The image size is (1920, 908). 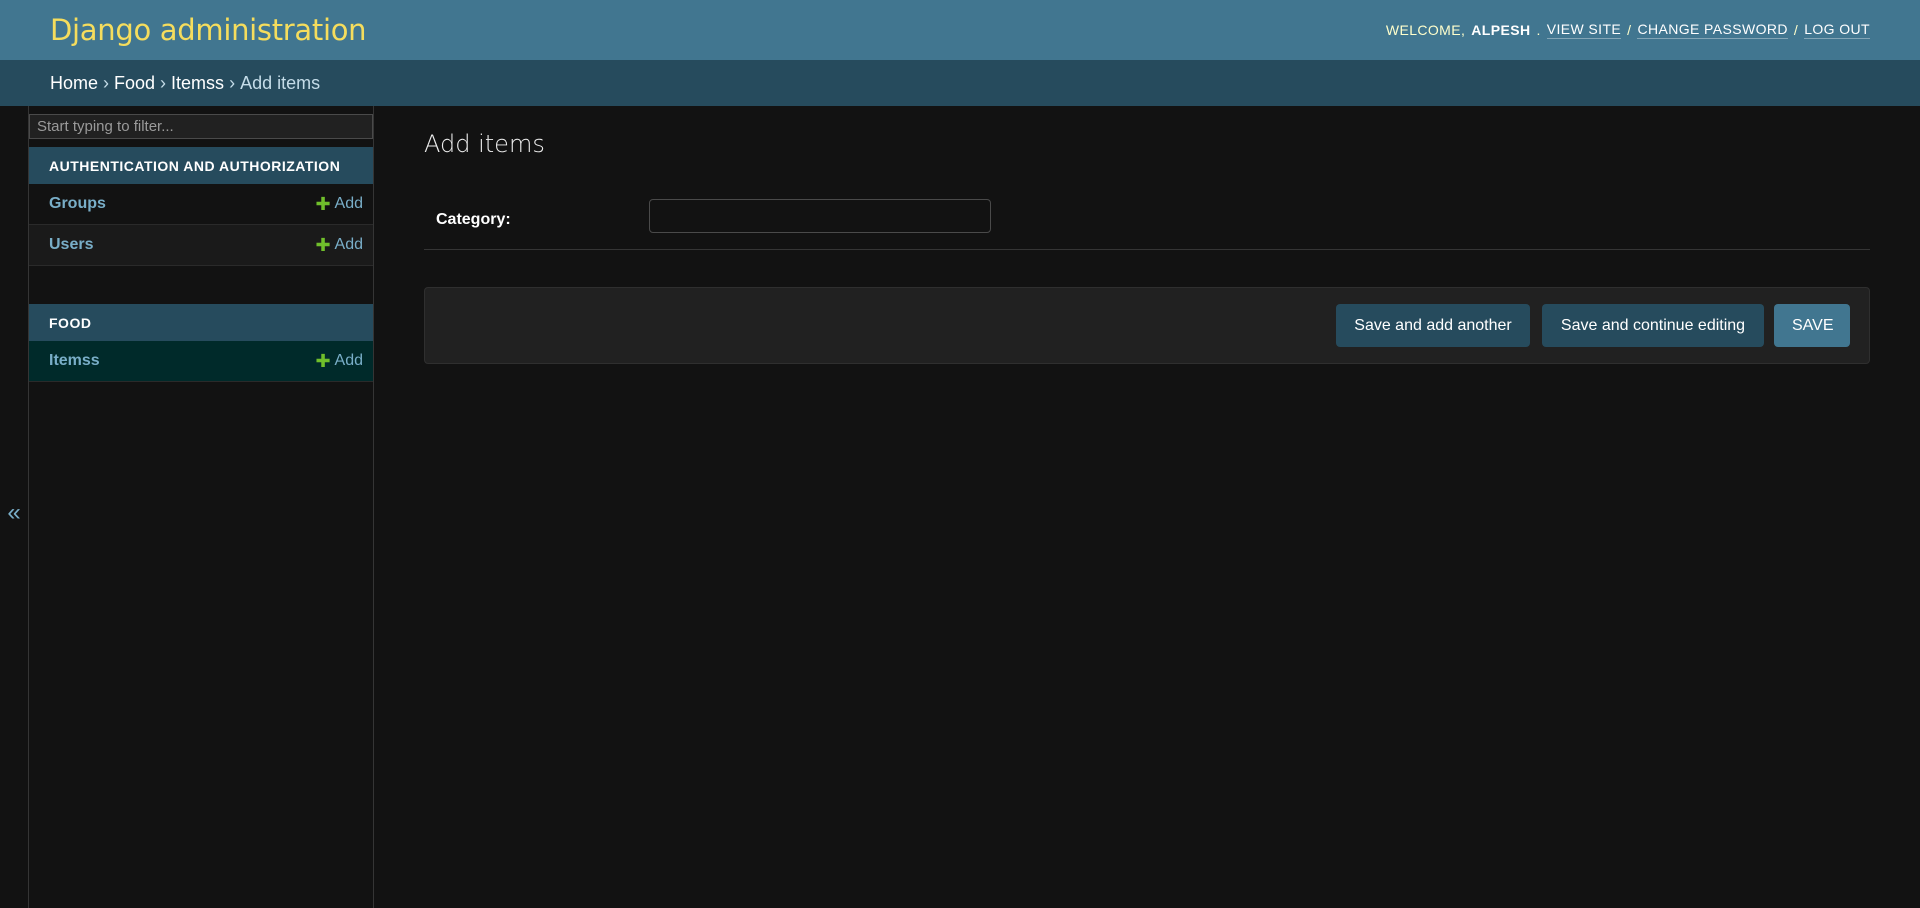 What do you see at coordinates (13, 513) in the screenshot?
I see `double-chevron-left-icon: «` at bounding box center [13, 513].